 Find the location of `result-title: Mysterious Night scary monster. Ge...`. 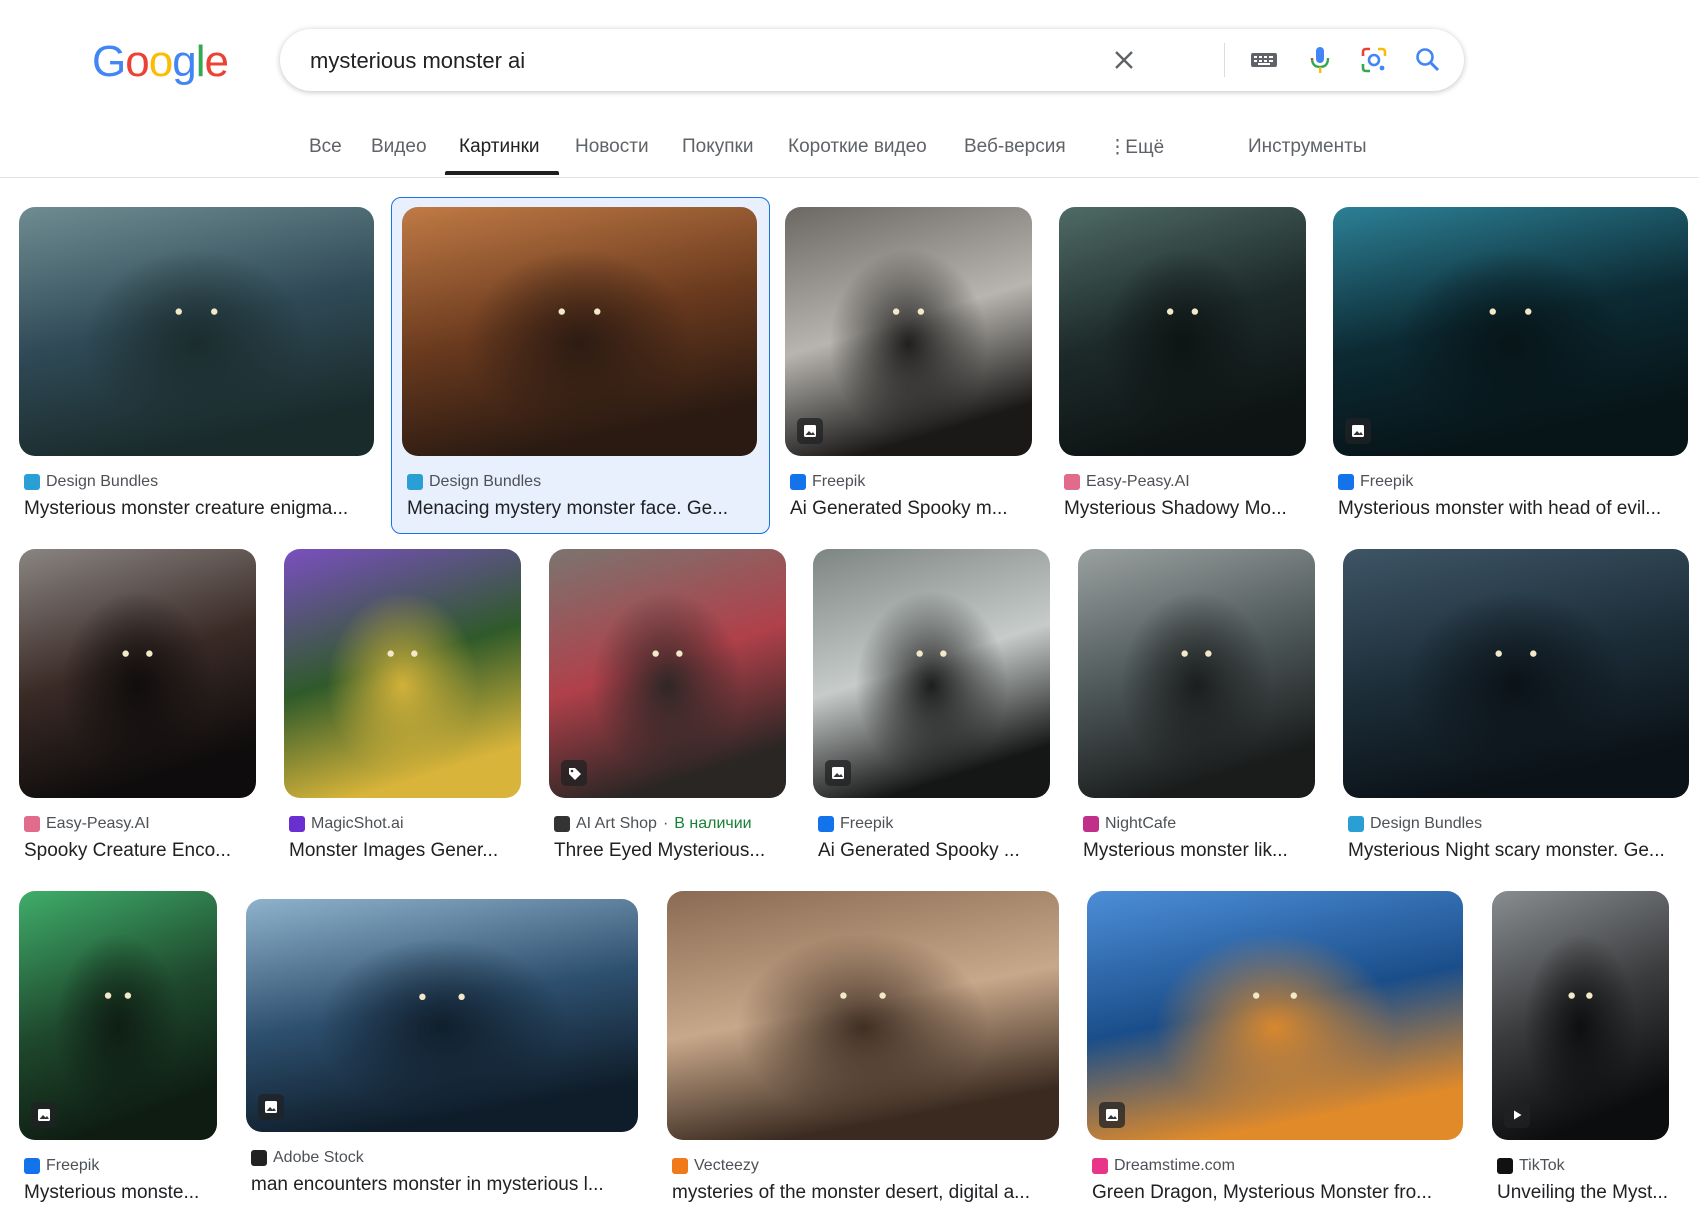

result-title: Mysterious Night scary monster. Ge... is located at coordinates (1518, 851).